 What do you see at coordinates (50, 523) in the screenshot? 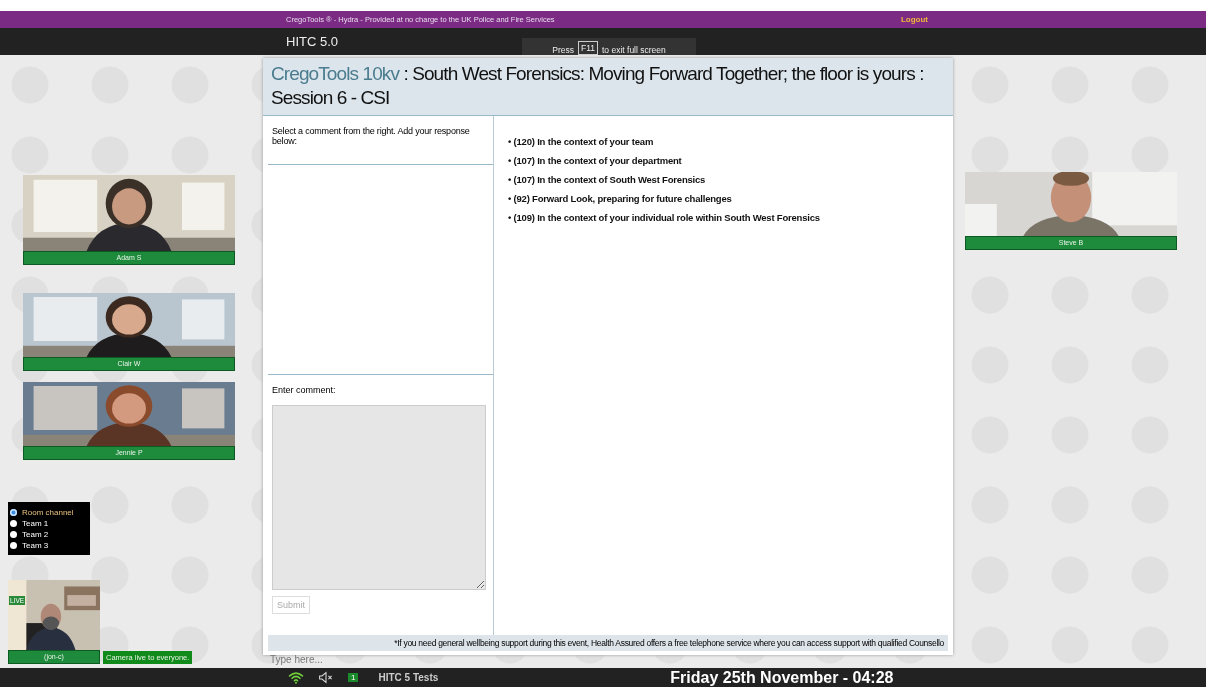
I see `channel-option: Team 1` at bounding box center [50, 523].